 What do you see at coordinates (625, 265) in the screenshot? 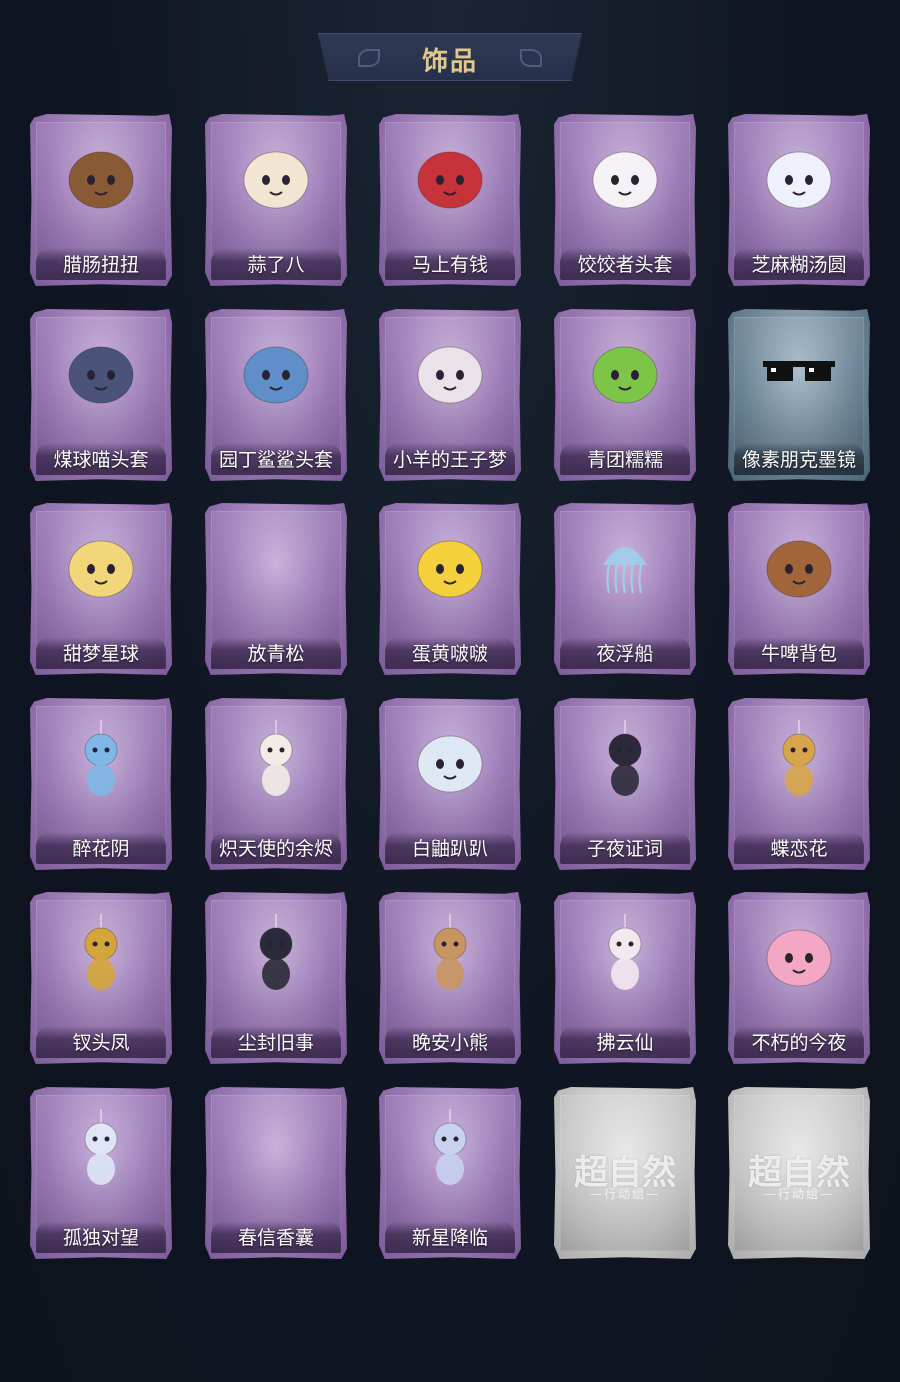
I see `accessory-name: 饺饺者头套` at bounding box center [625, 265].